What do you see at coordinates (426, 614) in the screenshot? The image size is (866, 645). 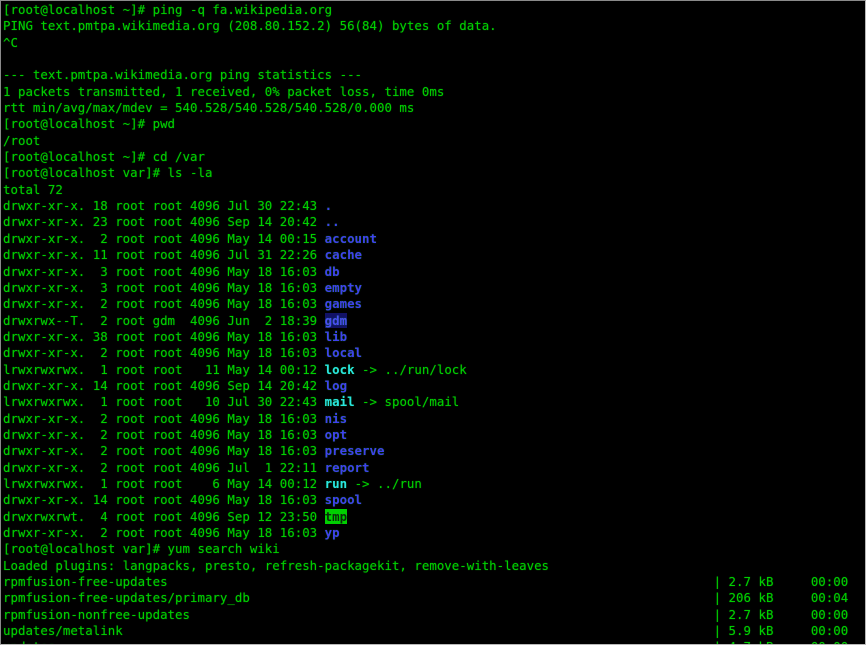 I see `yum-repo-line: rpmfusion-nonfree-updates | 2.7 kB 00:00` at bounding box center [426, 614].